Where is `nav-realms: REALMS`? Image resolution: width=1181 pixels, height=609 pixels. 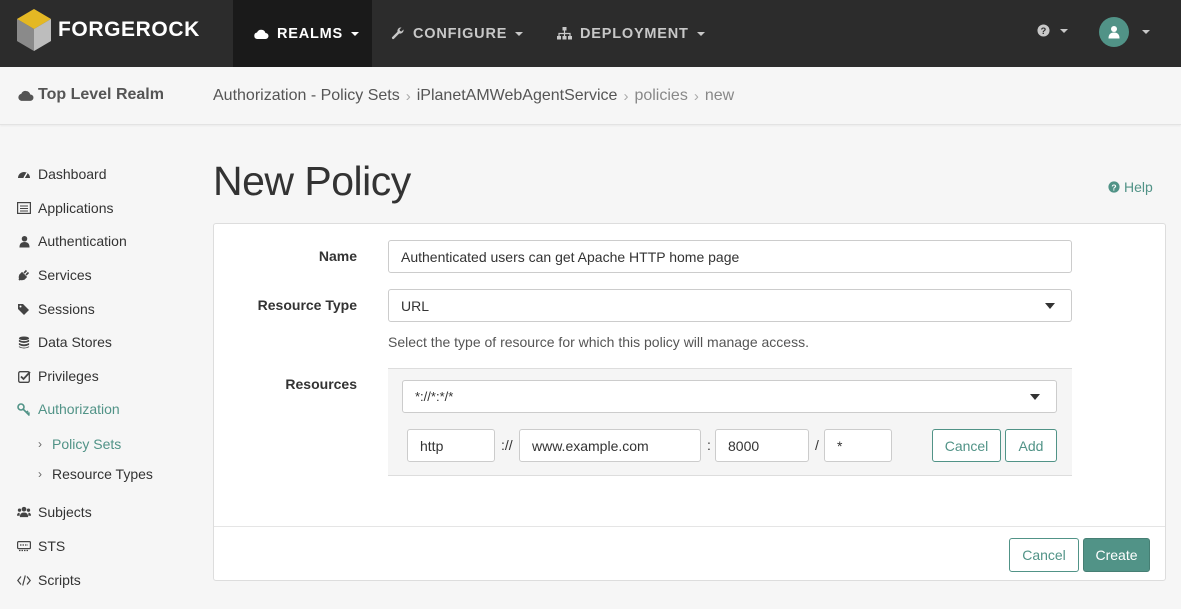
nav-realms: REALMS is located at coordinates (302, 33).